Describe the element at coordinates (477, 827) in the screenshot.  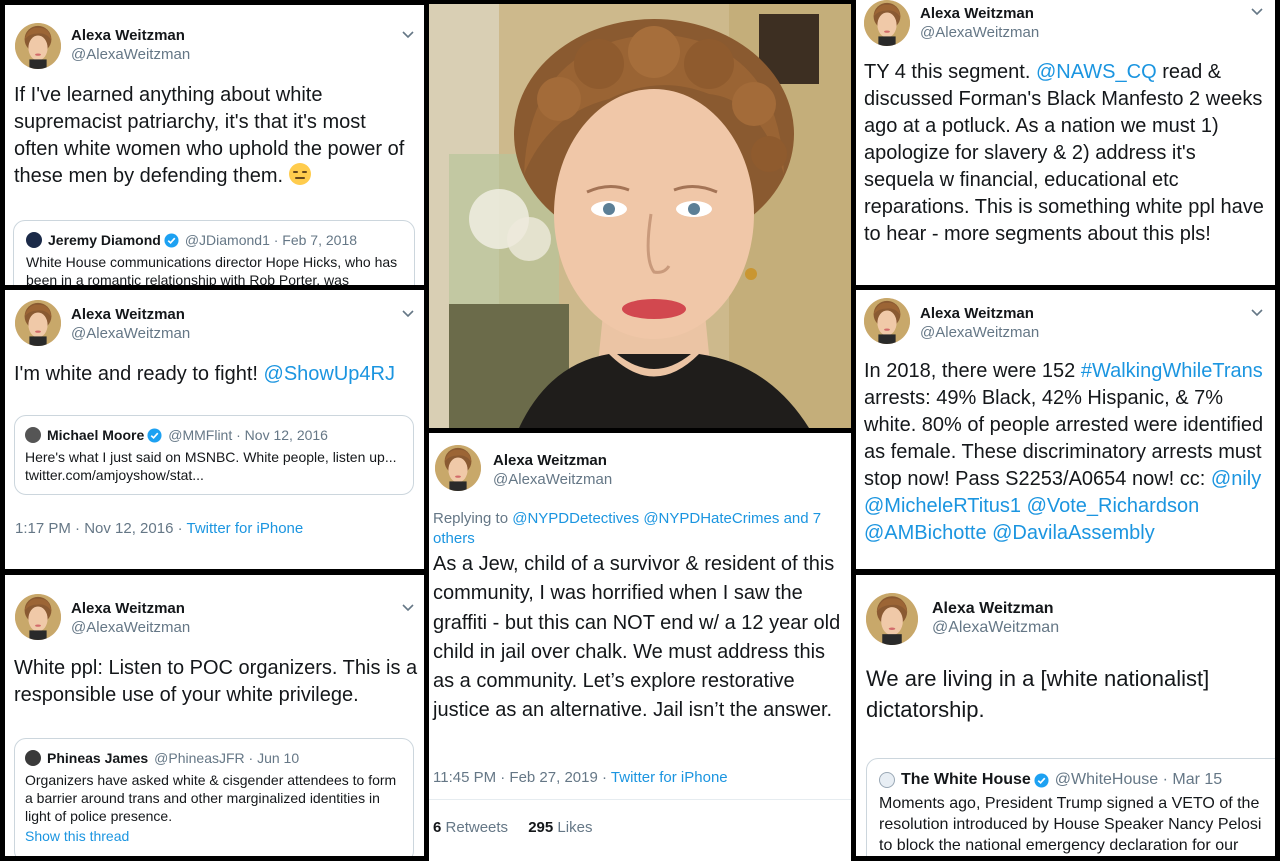
I see `retweets-label: Retweets` at that location.